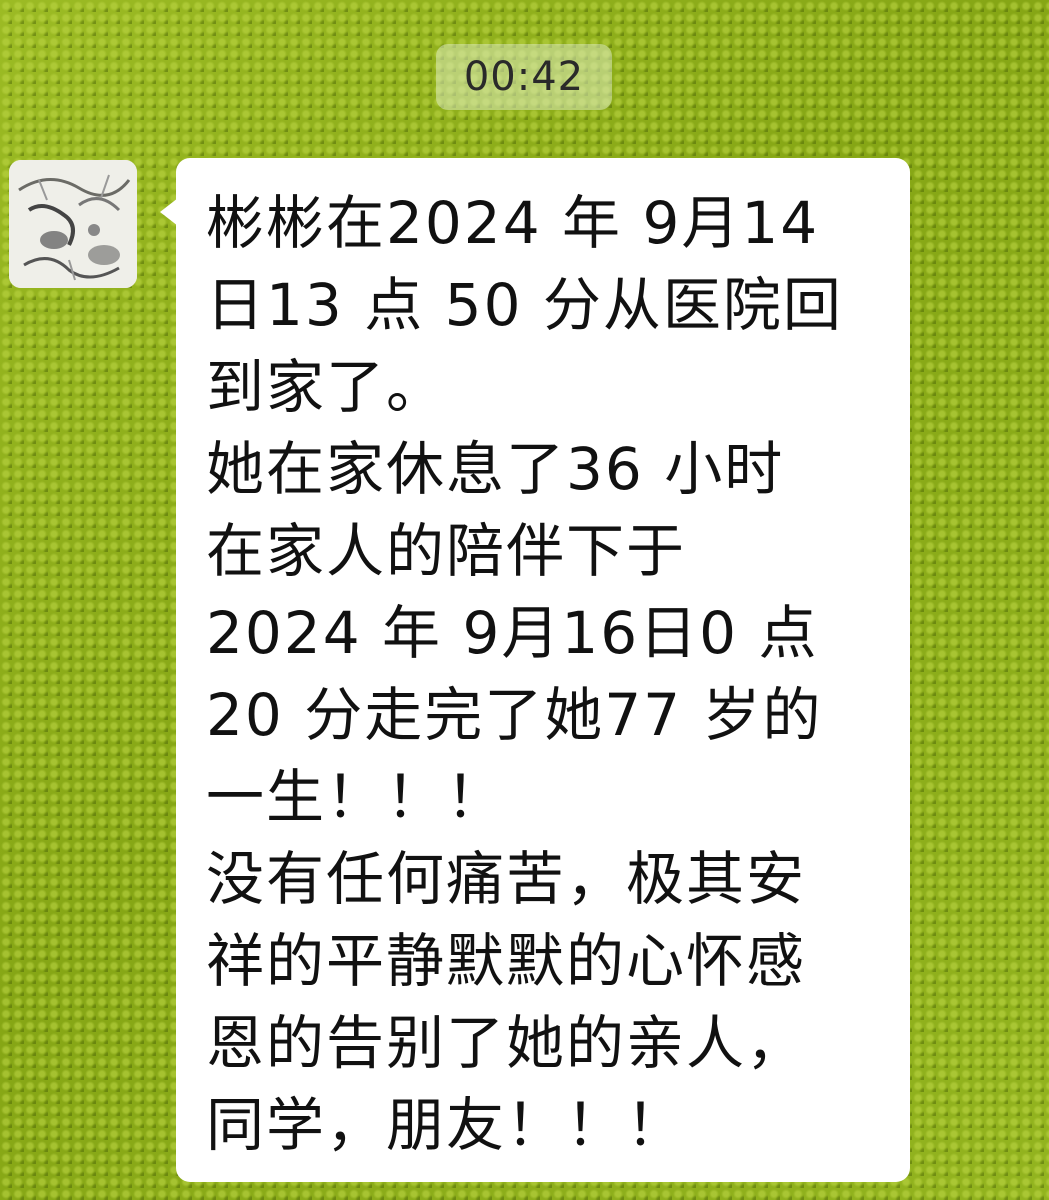  What do you see at coordinates (506, 879) in the screenshot?
I see `message-line: 没有任何痛苦，极其安` at bounding box center [506, 879].